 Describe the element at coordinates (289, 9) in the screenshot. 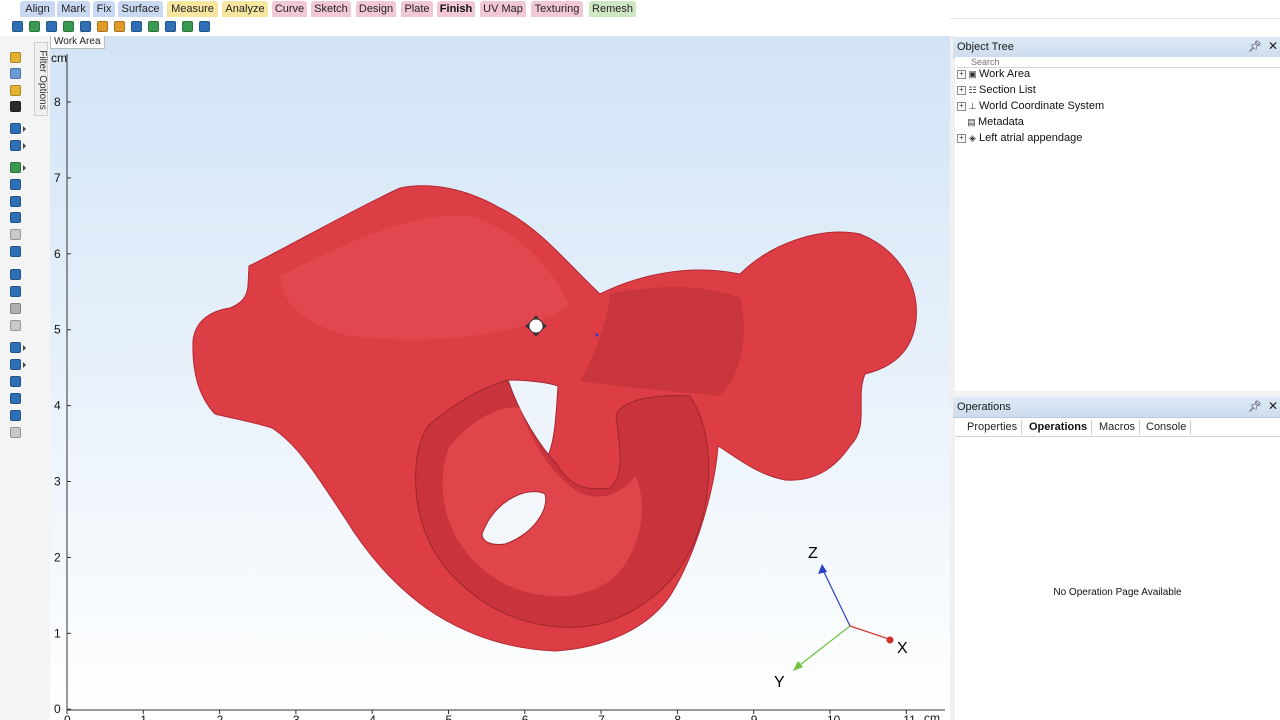

I see `ribbon-tab-curve: Curve` at that location.